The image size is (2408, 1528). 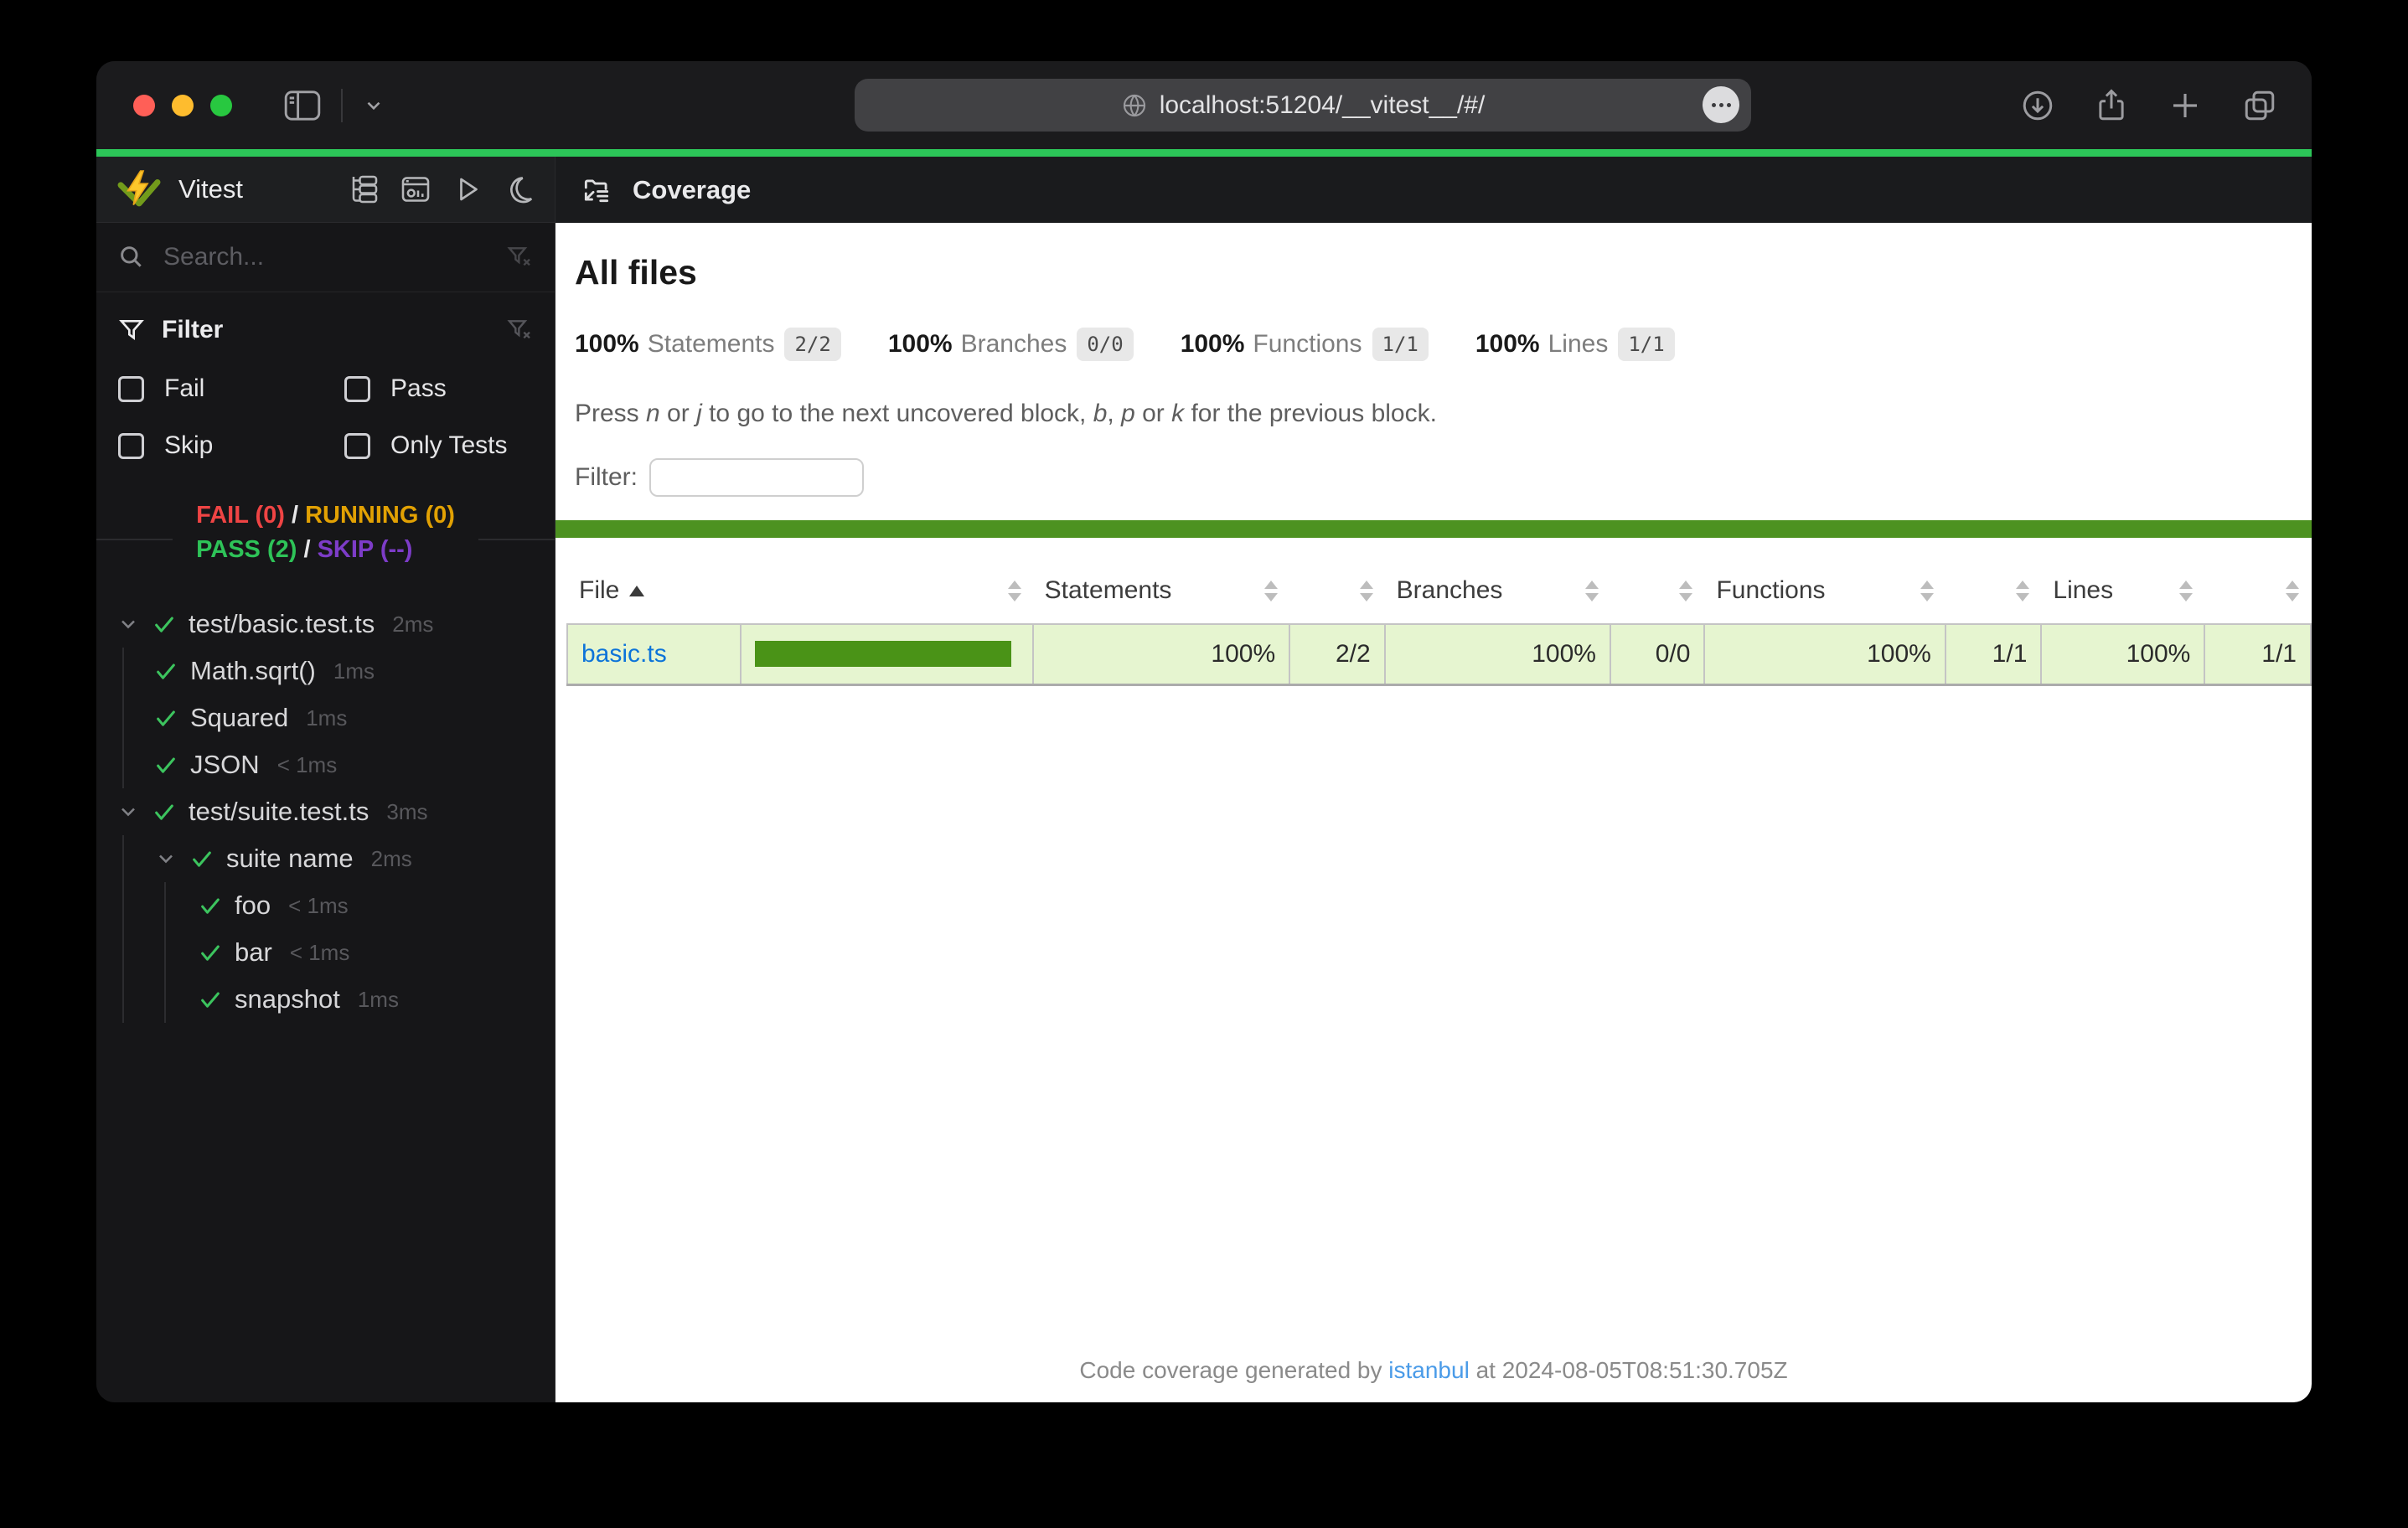 I want to click on share-icon, so click(x=2111, y=105).